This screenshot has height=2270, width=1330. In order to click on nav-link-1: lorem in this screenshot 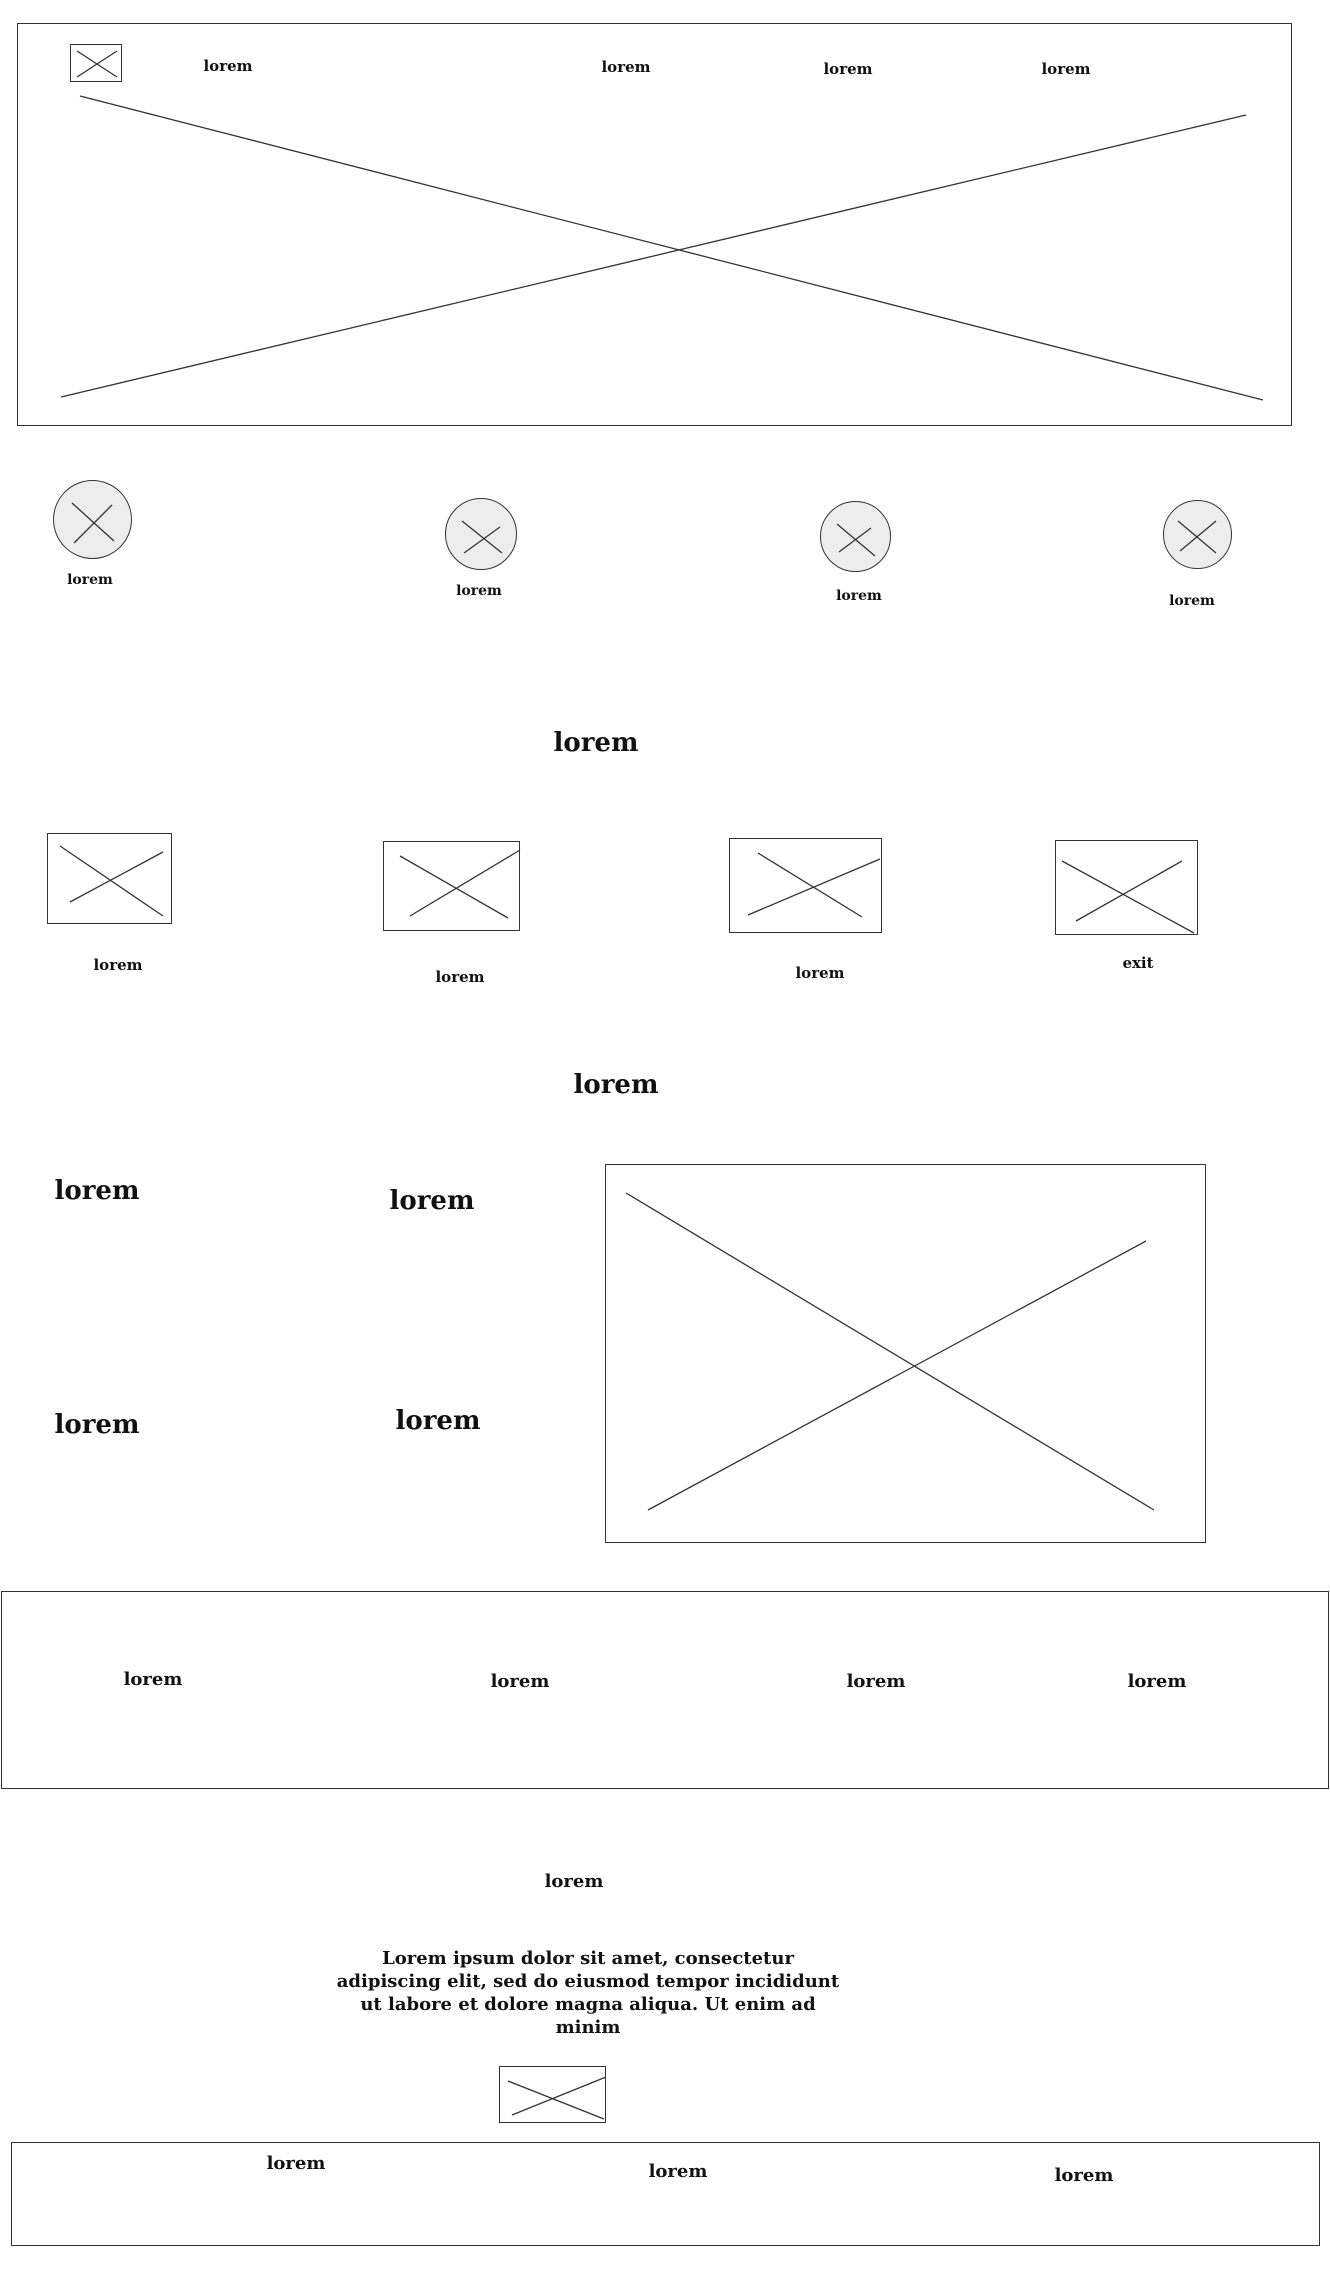, I will do `click(227, 66)`.